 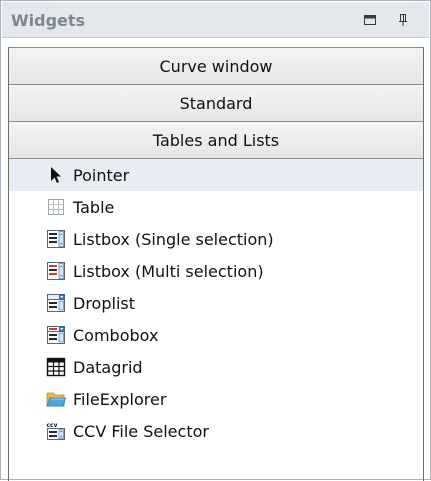 I want to click on listbox-single-icon, so click(x=56, y=239).